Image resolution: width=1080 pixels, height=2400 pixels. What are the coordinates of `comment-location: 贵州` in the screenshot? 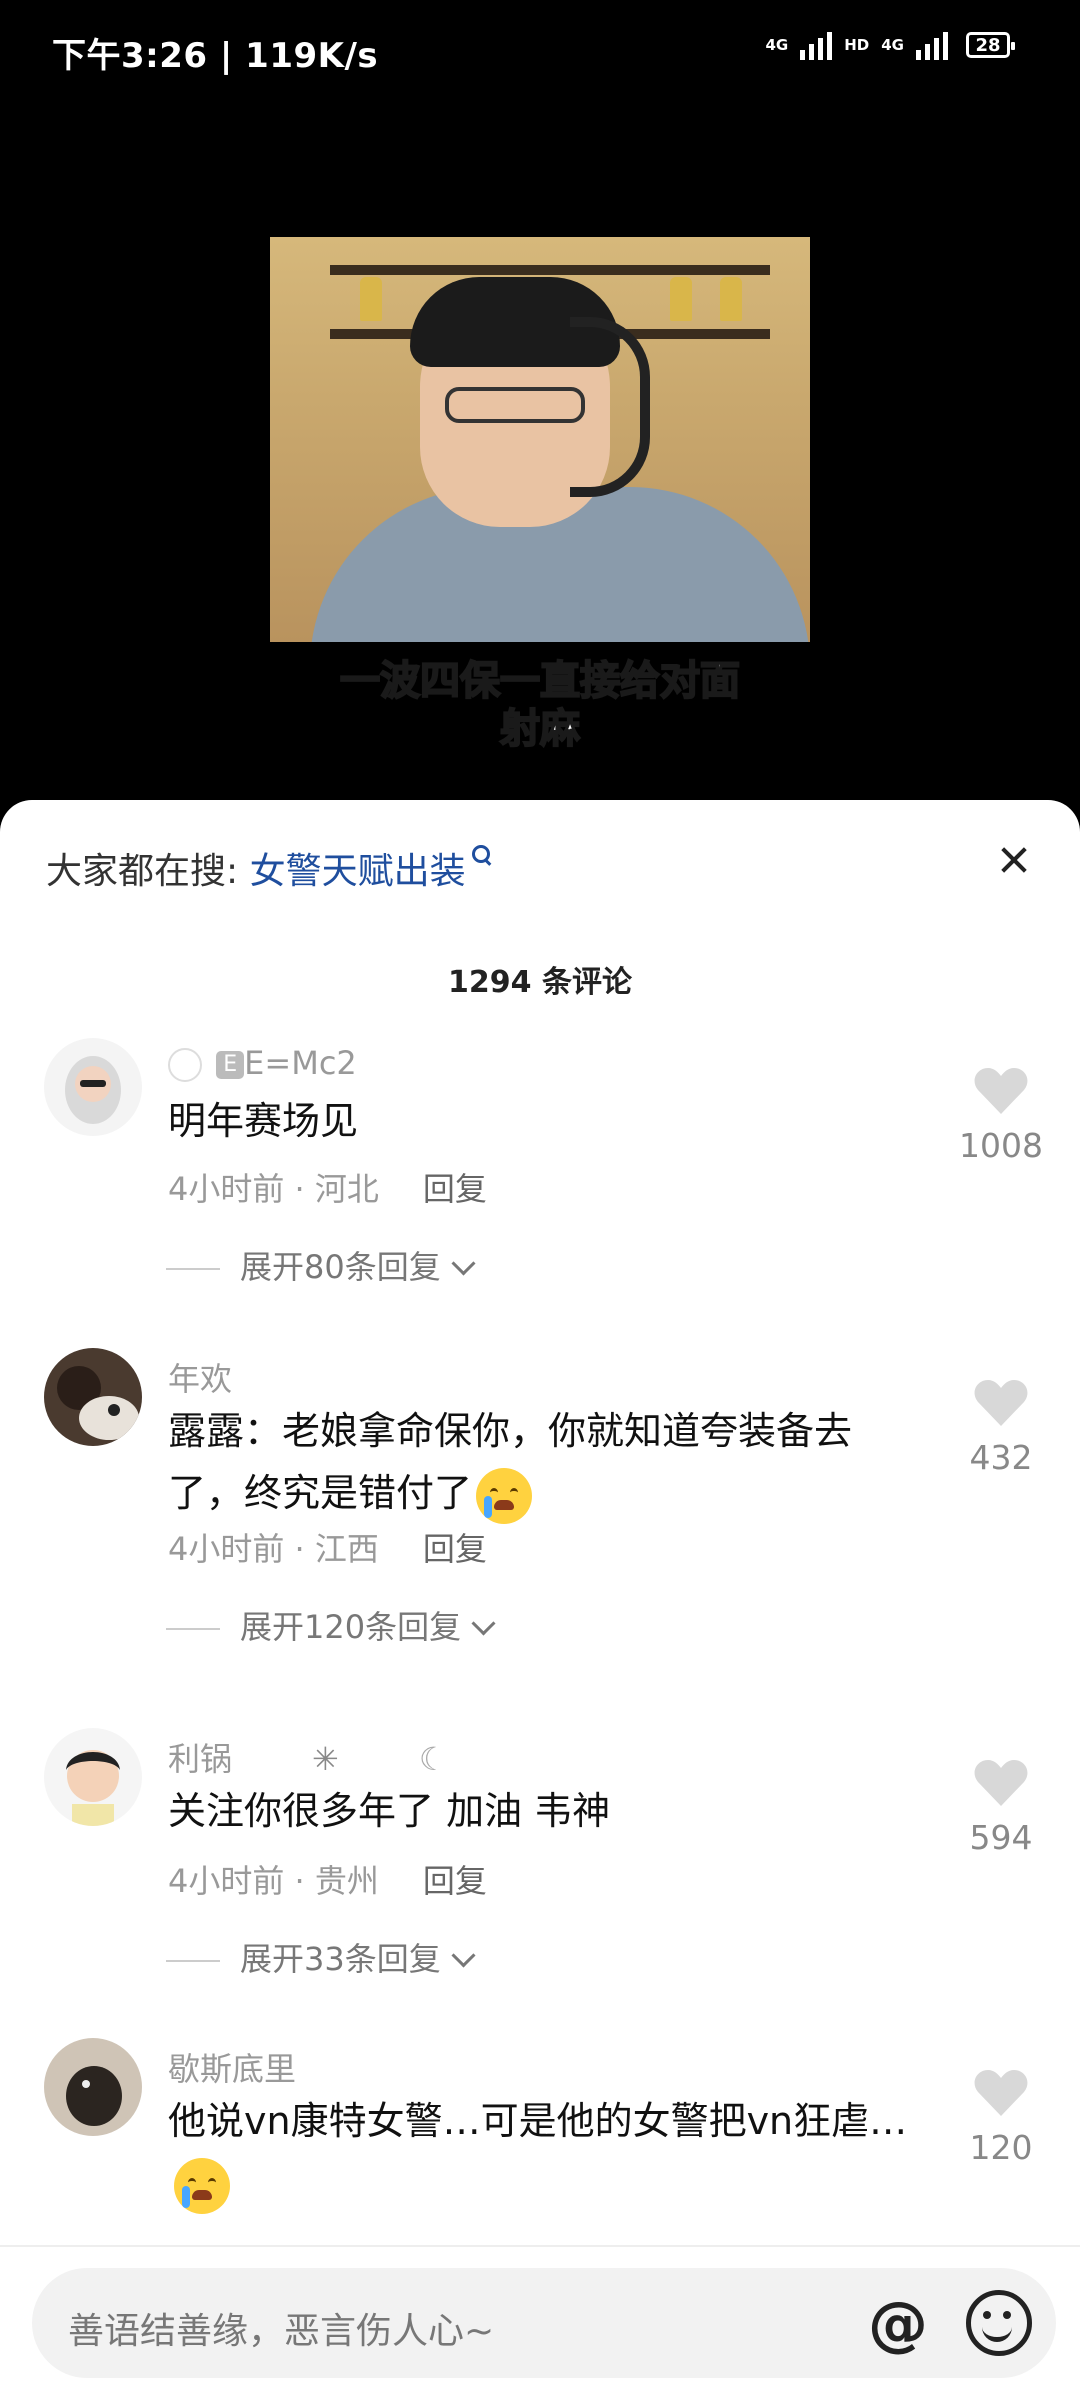 It's located at (346, 1881).